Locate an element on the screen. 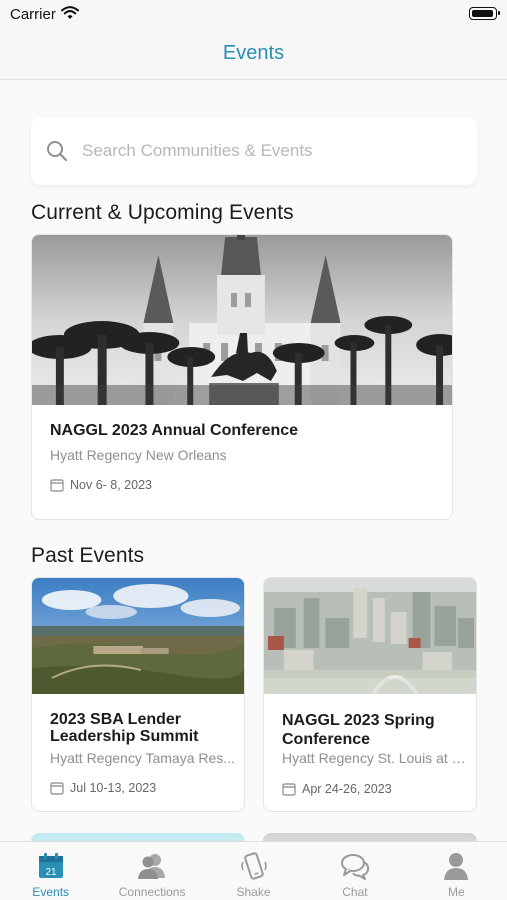  battery-icon is located at coordinates (484, 13).